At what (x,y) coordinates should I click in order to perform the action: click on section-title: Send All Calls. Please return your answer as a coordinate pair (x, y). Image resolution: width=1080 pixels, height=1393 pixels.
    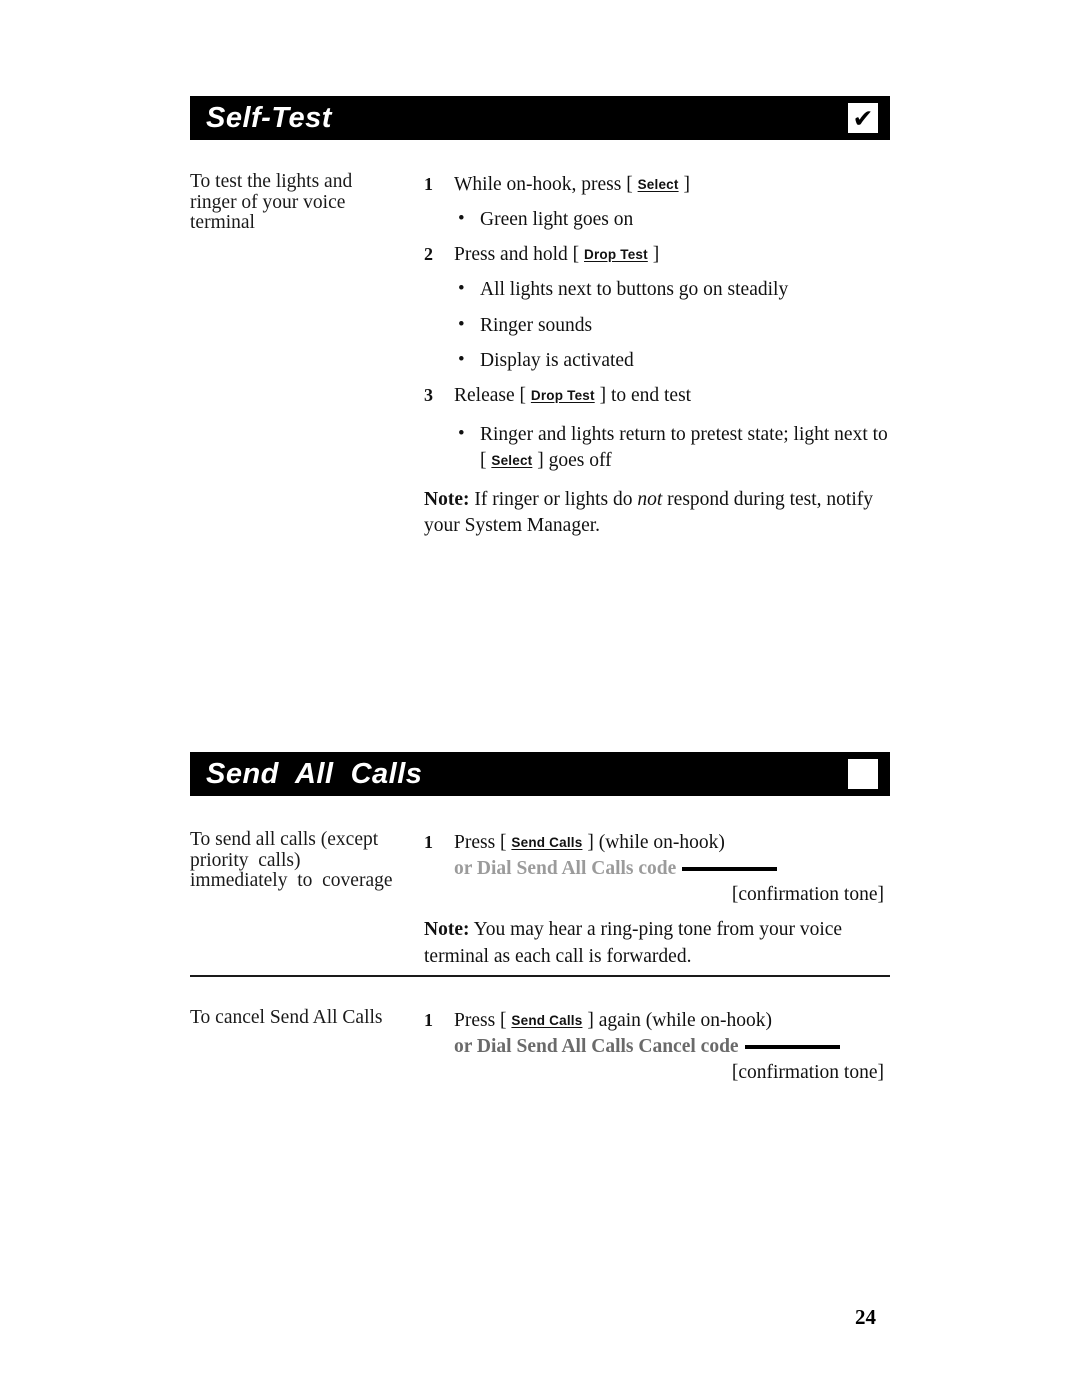
    Looking at the image, I should click on (314, 773).